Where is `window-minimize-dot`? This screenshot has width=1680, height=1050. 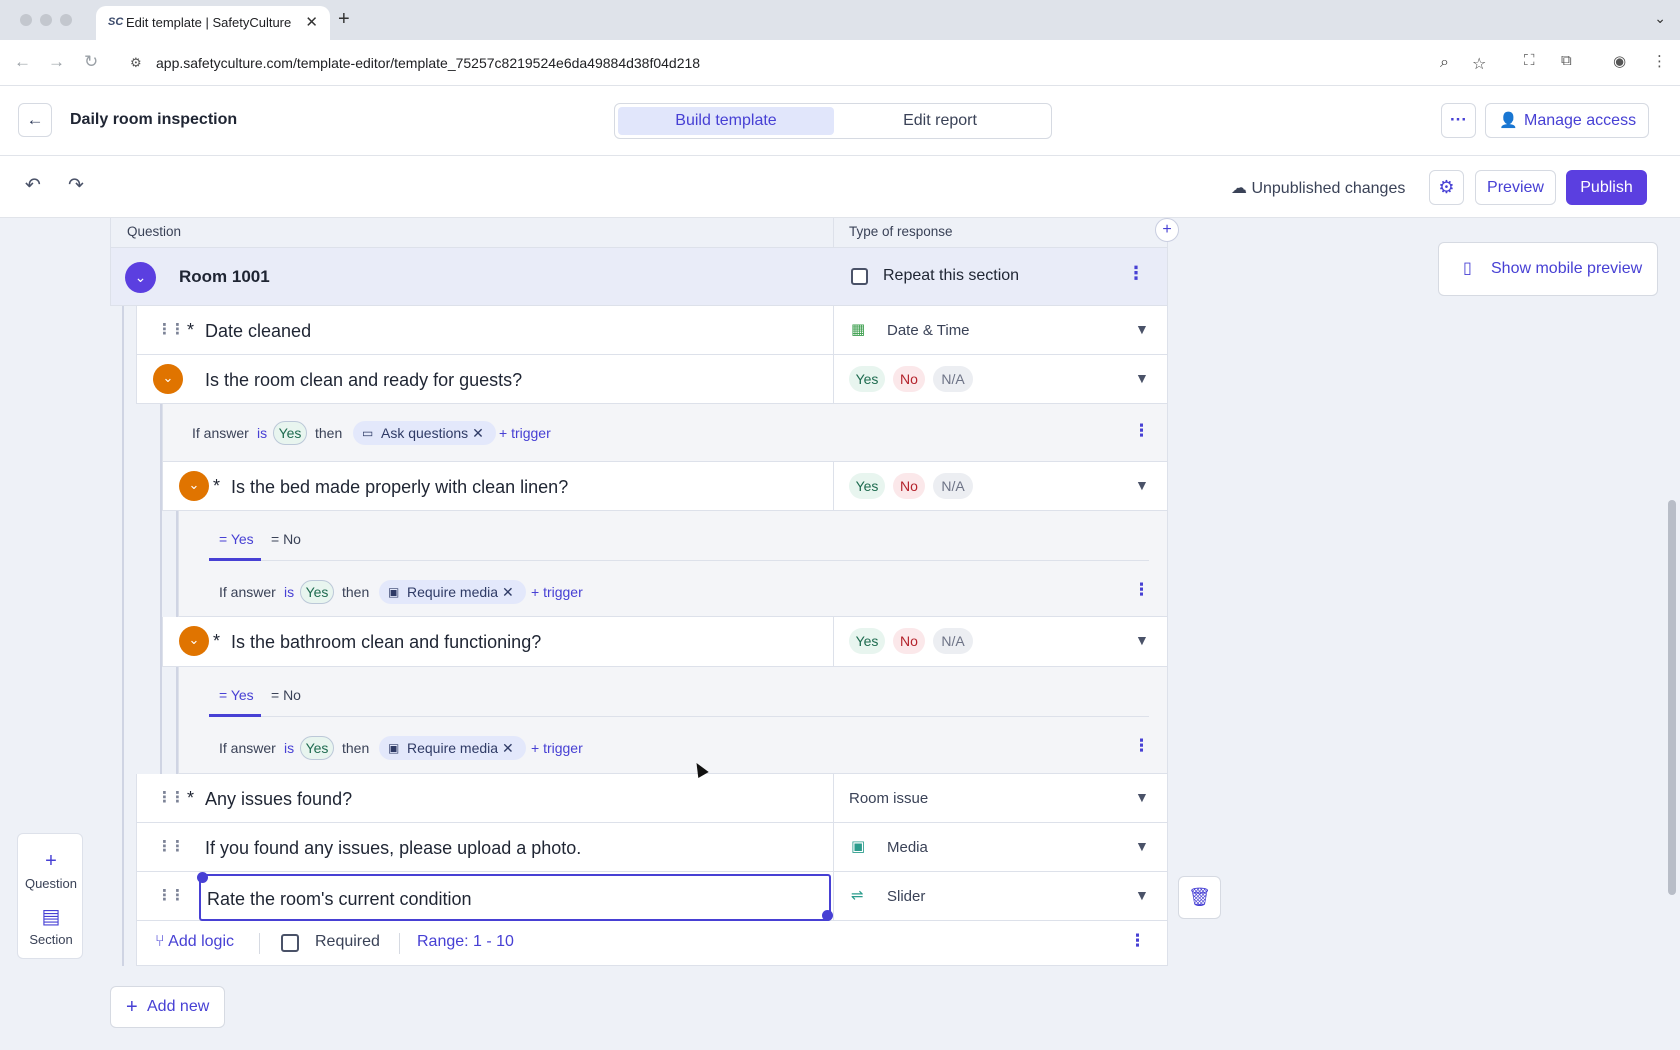
window-minimize-dot is located at coordinates (46, 20).